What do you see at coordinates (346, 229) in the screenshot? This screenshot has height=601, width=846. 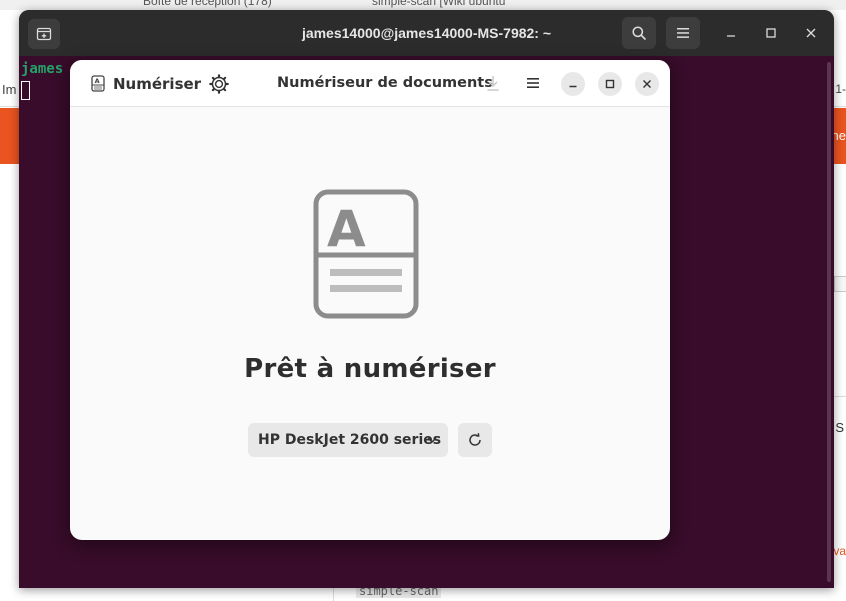 I see `illustration-letter: A` at bounding box center [346, 229].